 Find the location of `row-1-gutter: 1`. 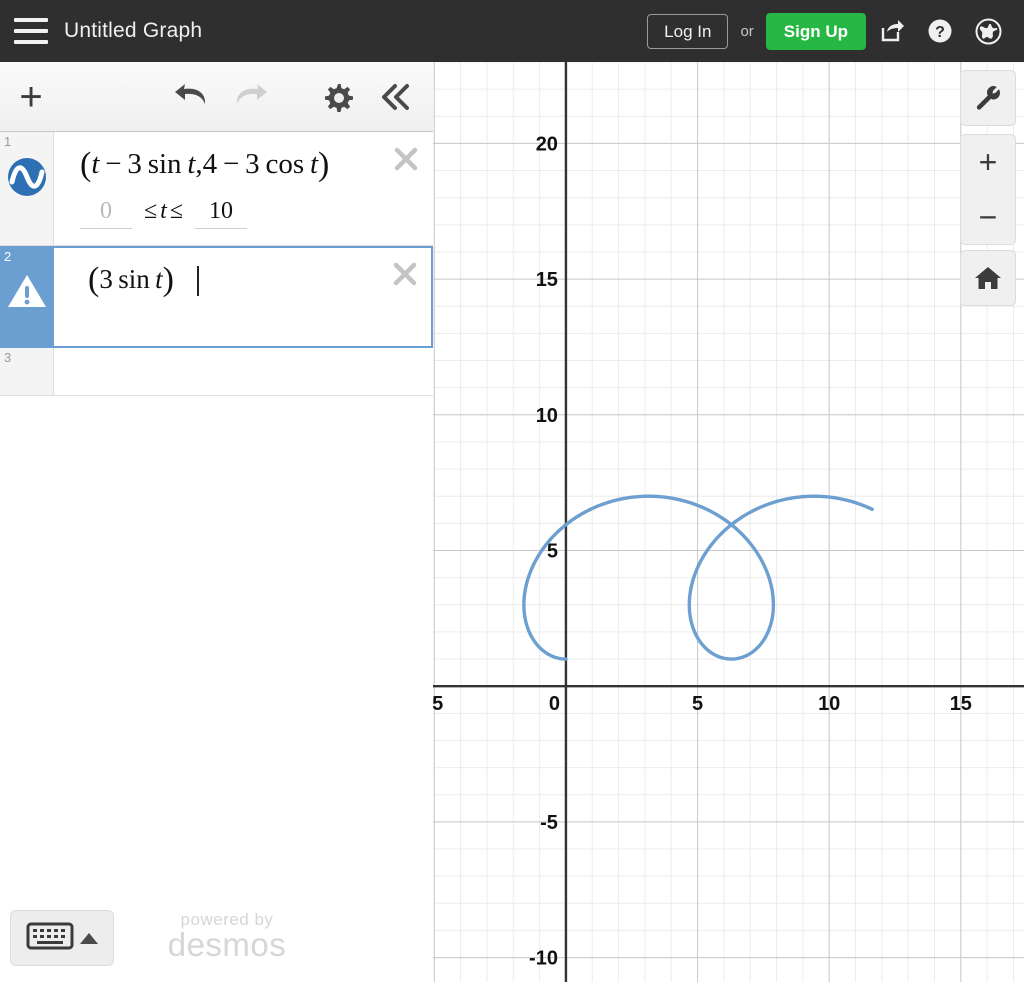

row-1-gutter: 1 is located at coordinates (27, 188).